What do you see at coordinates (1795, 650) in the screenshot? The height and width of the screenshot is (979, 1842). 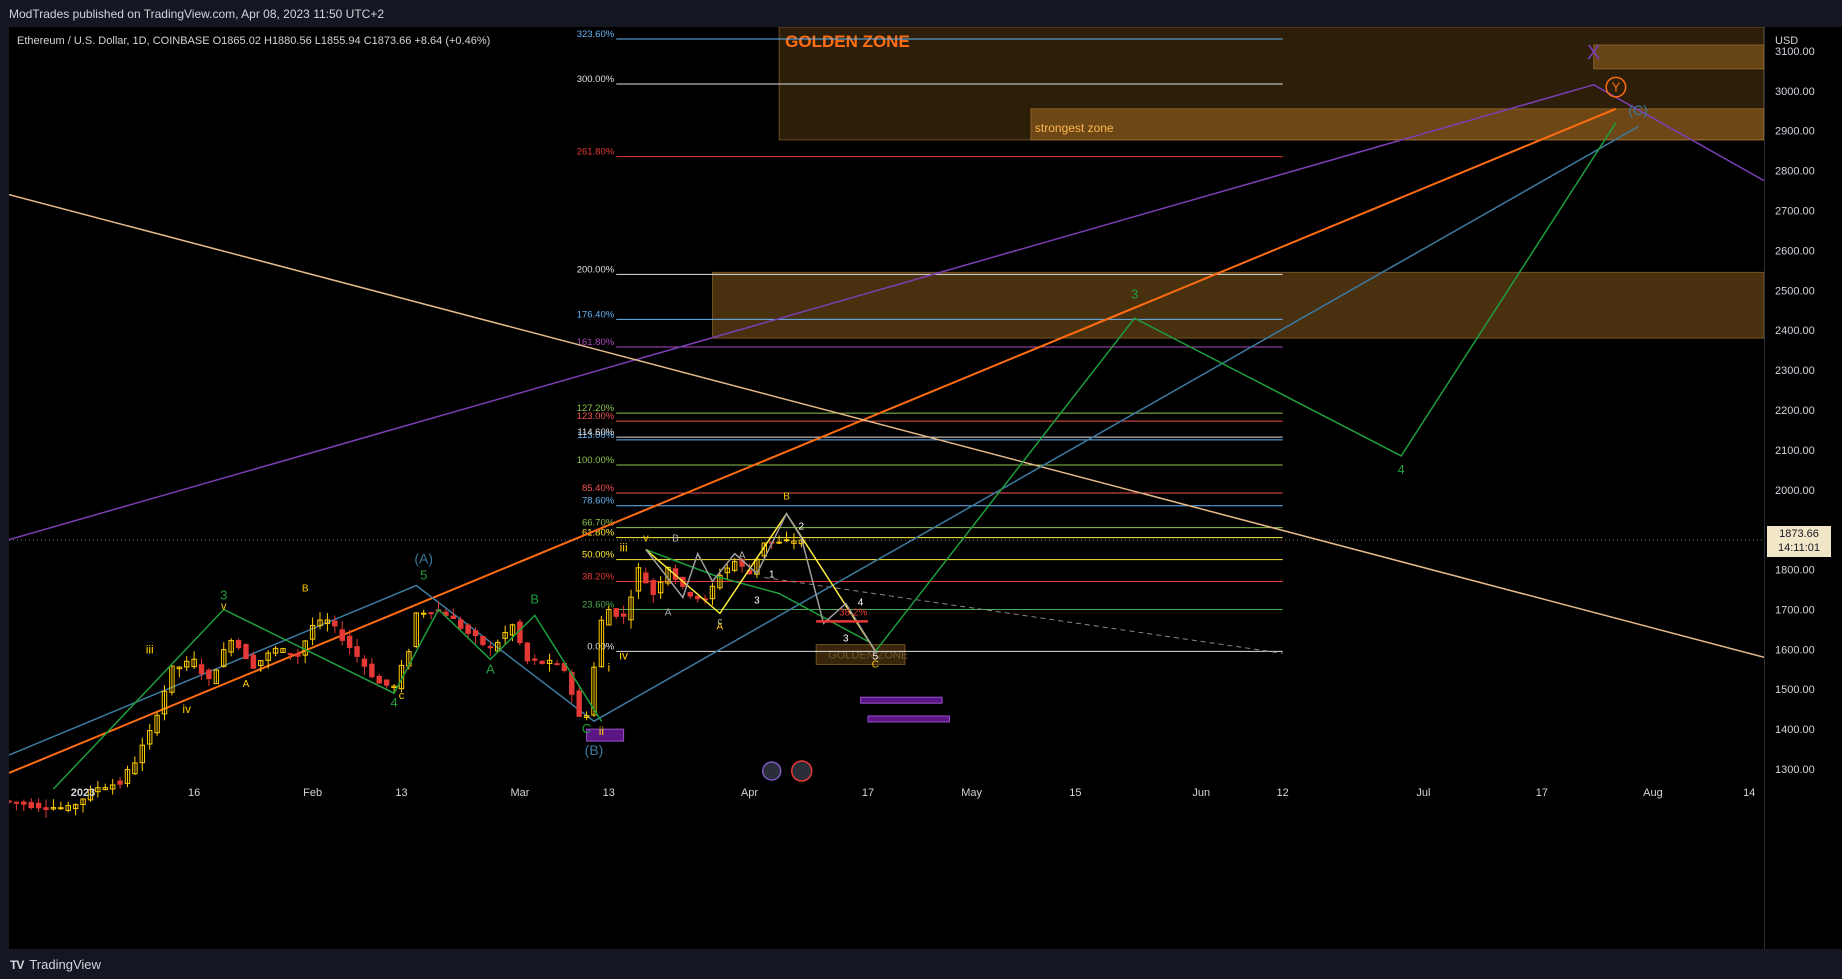 I see `price-tick-label-3: 1600.00` at bounding box center [1795, 650].